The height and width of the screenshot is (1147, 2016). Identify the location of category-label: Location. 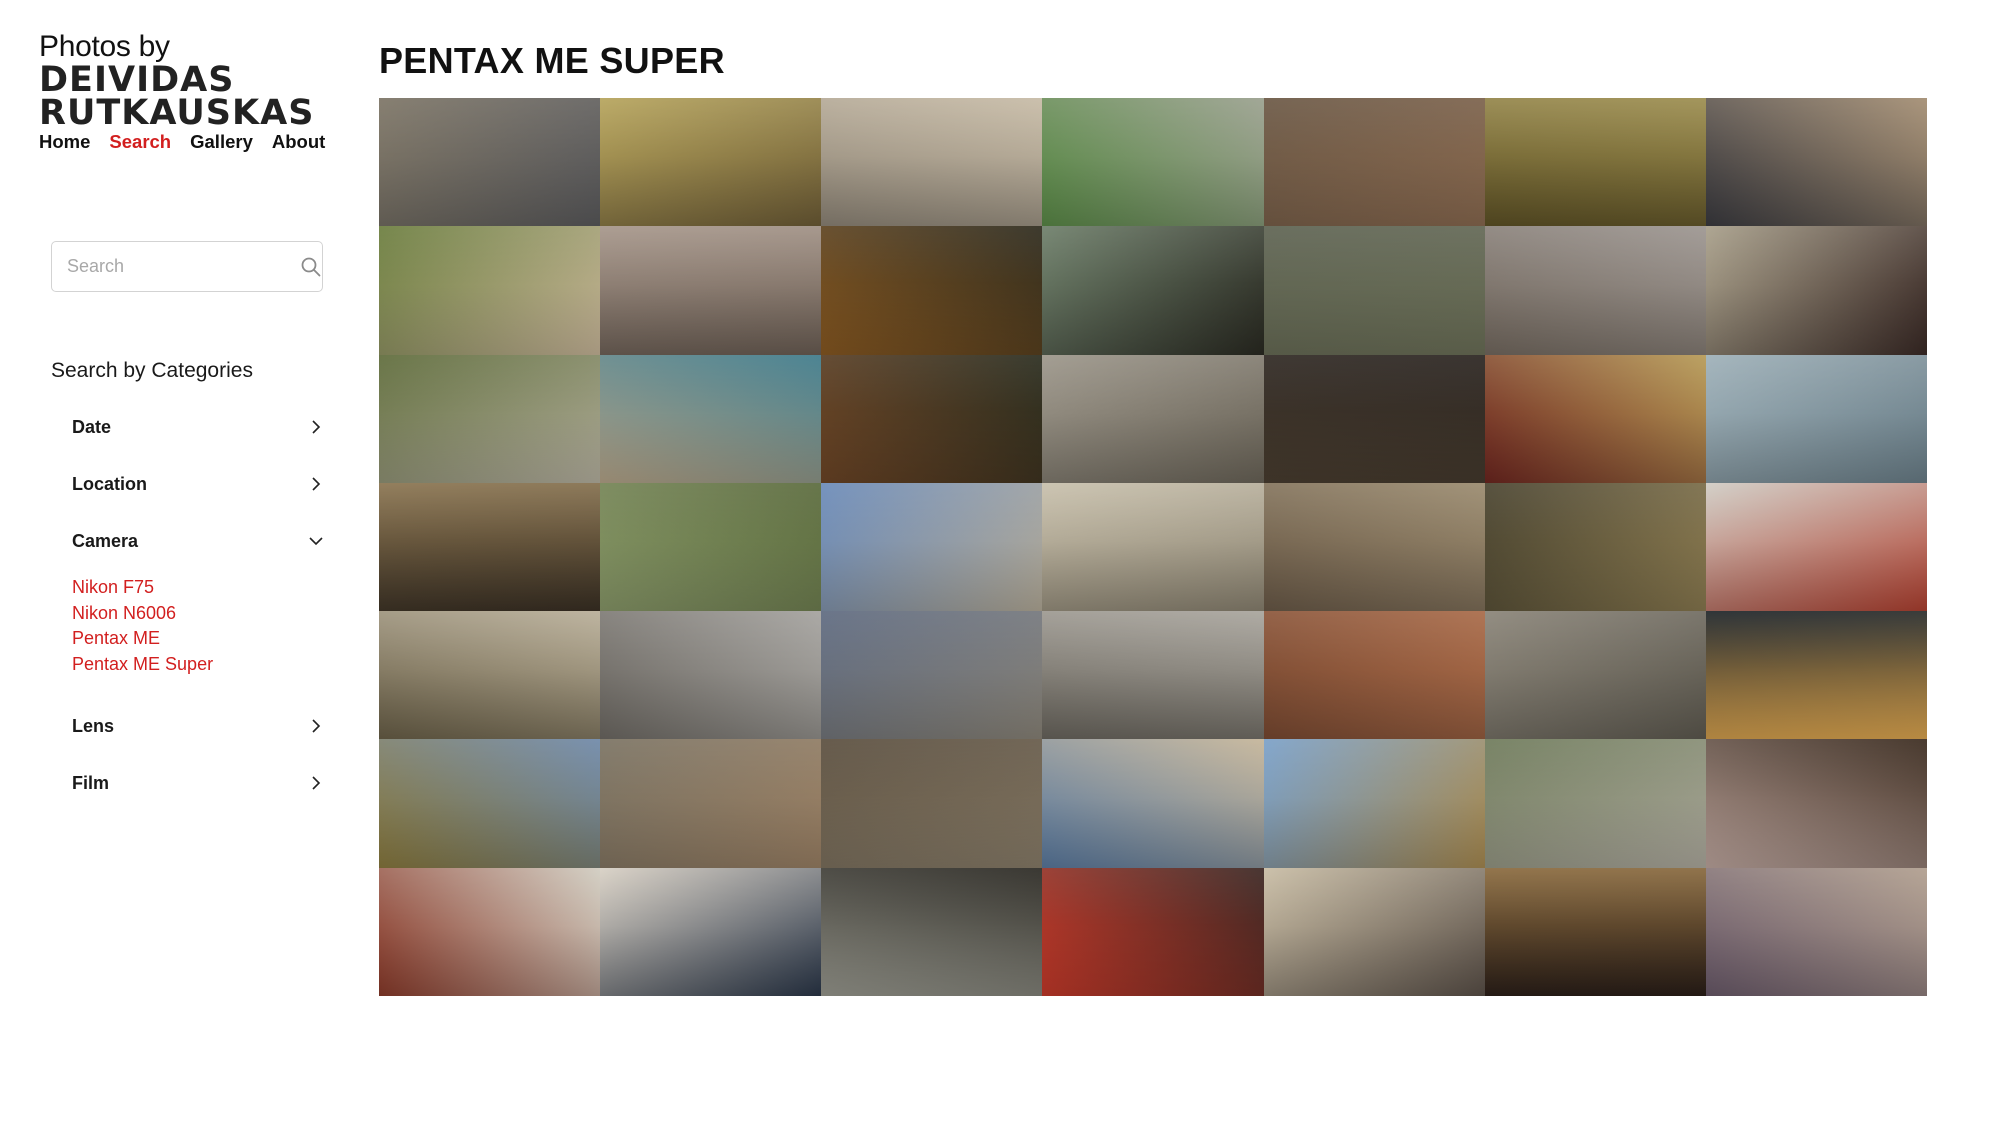
(109, 483).